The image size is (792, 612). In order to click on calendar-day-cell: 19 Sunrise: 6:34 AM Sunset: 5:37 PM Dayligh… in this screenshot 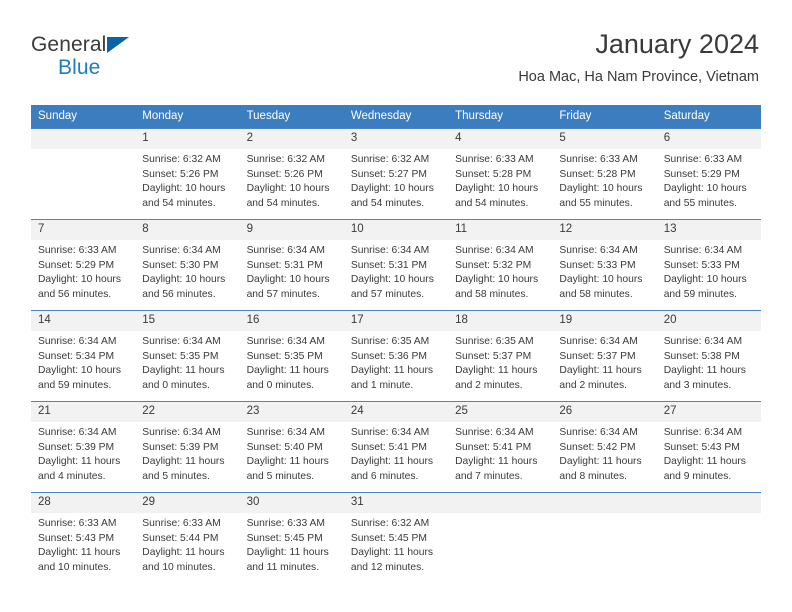, I will do `click(604, 356)`.